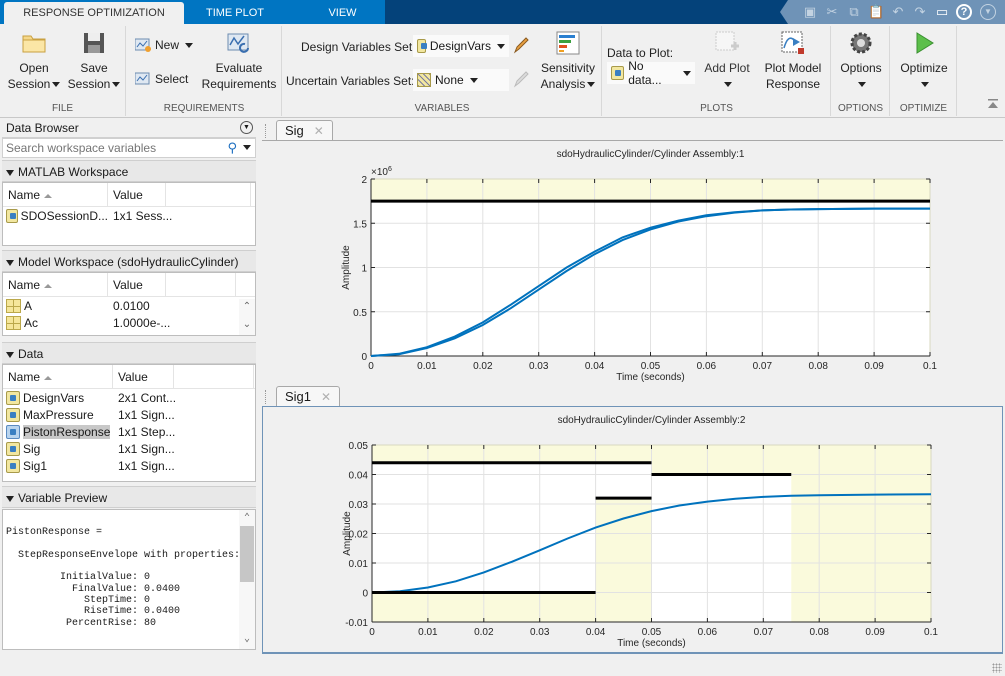  Describe the element at coordinates (110, 148) in the screenshot. I see `search-input` at that location.